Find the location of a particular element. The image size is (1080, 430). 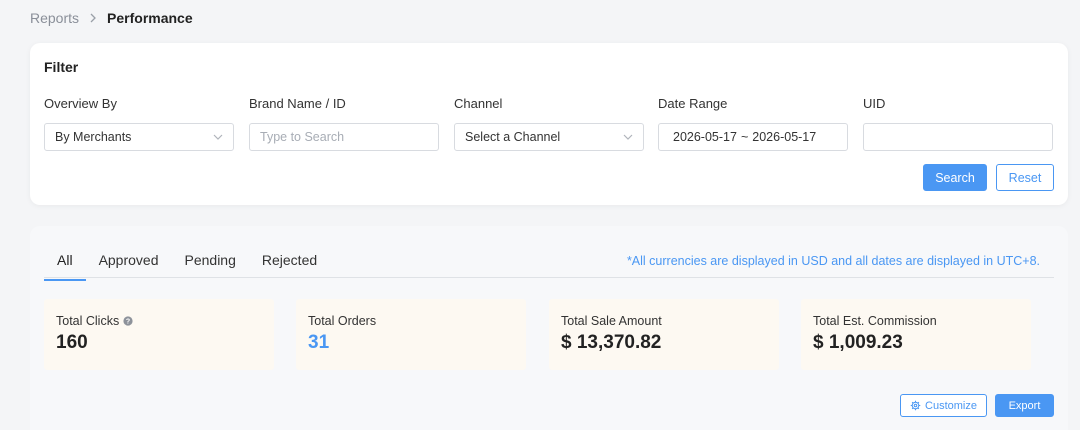

stat-value-link: 31 is located at coordinates (411, 343).